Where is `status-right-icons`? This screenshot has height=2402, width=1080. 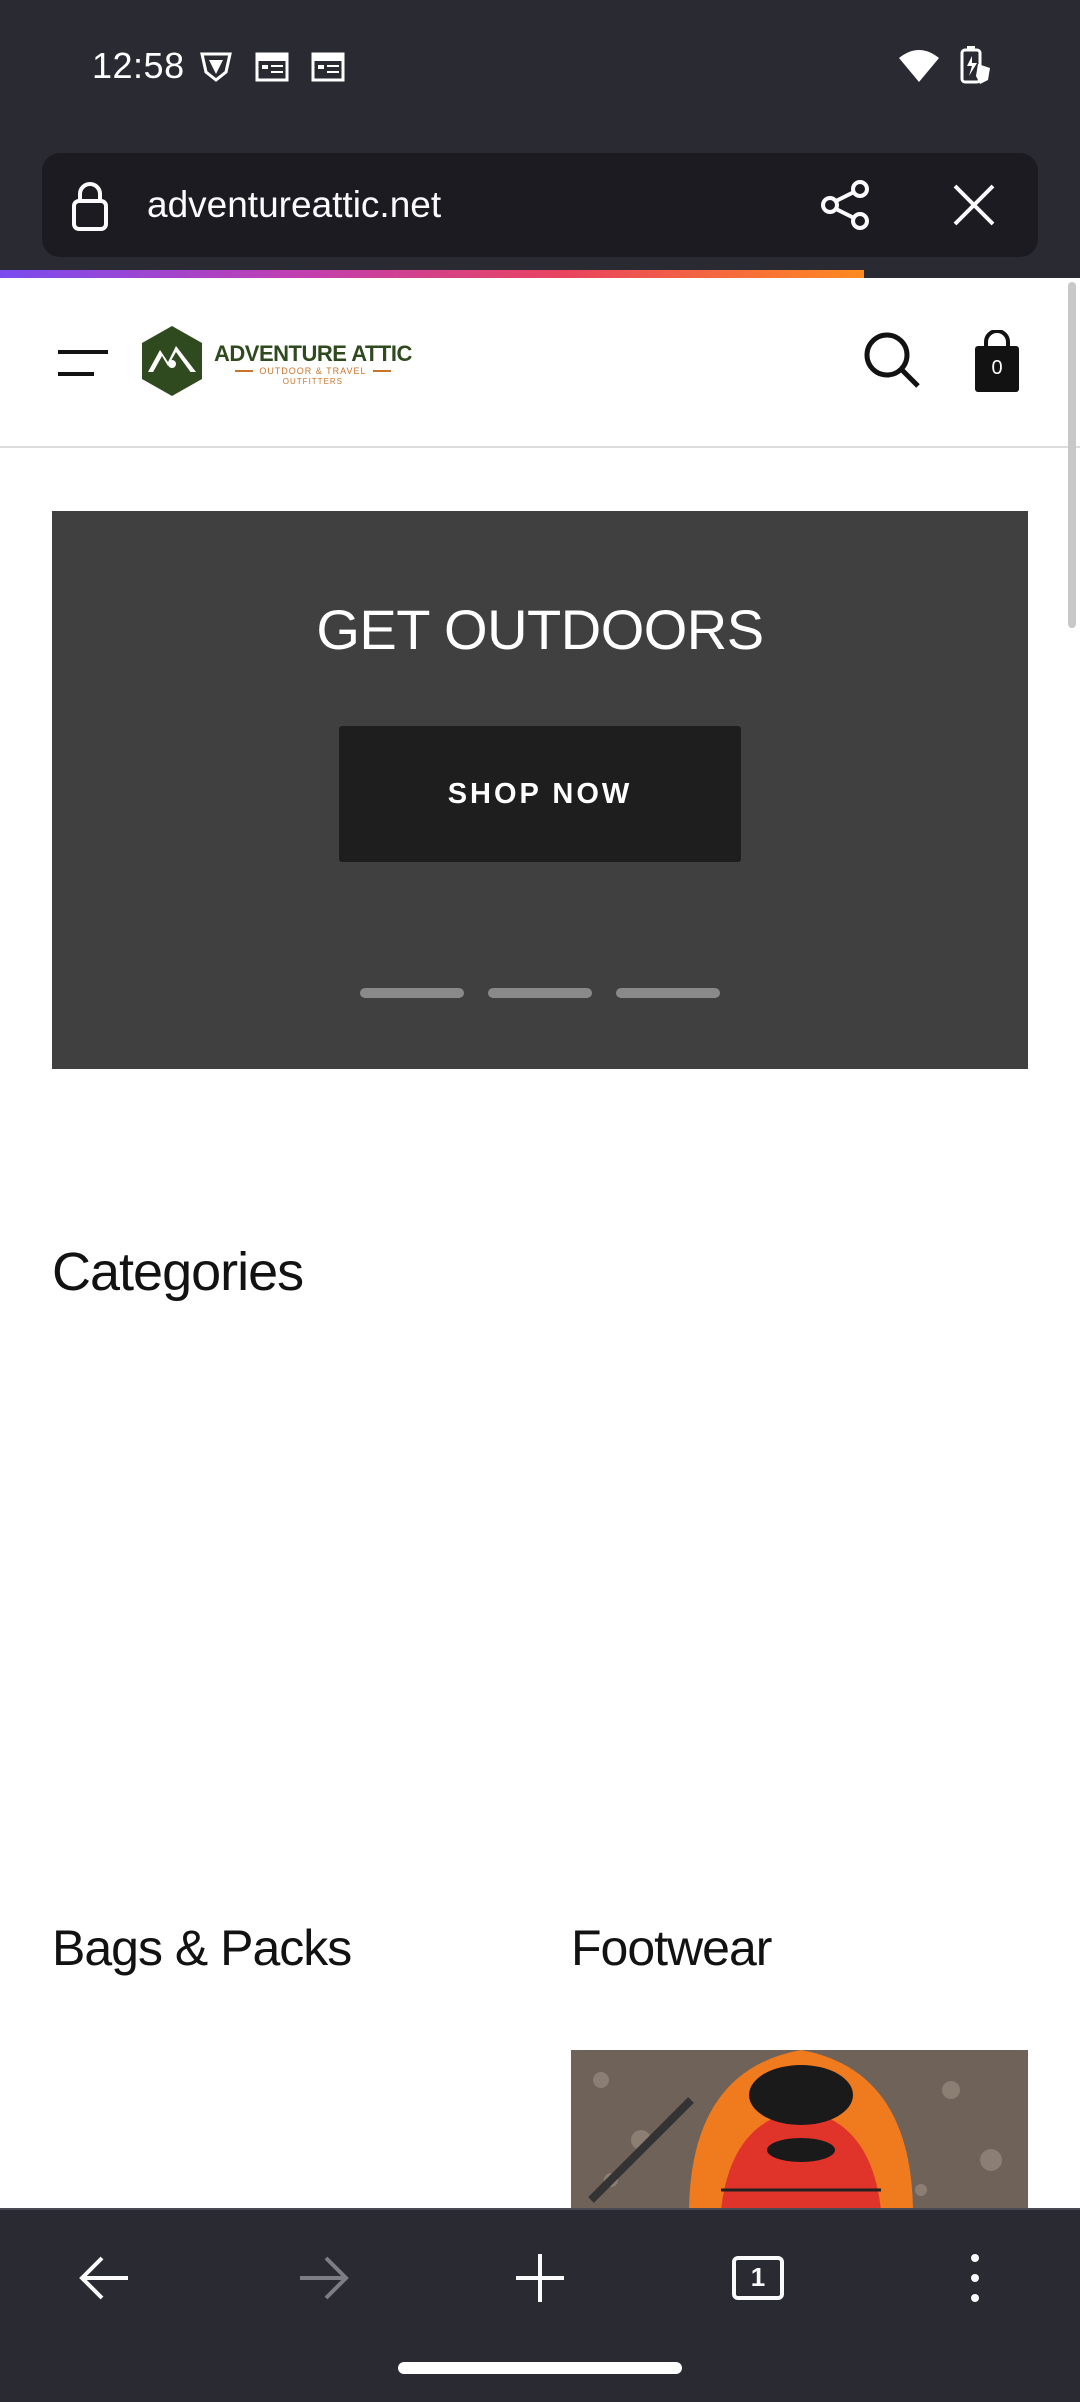 status-right-icons is located at coordinates (945, 66).